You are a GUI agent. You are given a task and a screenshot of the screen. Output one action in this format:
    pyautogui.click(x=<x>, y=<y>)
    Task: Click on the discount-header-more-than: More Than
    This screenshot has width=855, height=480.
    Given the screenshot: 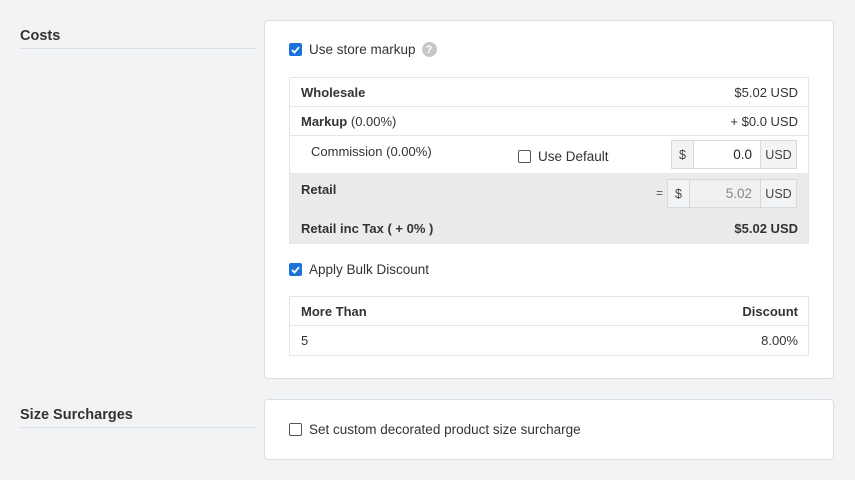 What is the action you would take?
    pyautogui.click(x=334, y=311)
    